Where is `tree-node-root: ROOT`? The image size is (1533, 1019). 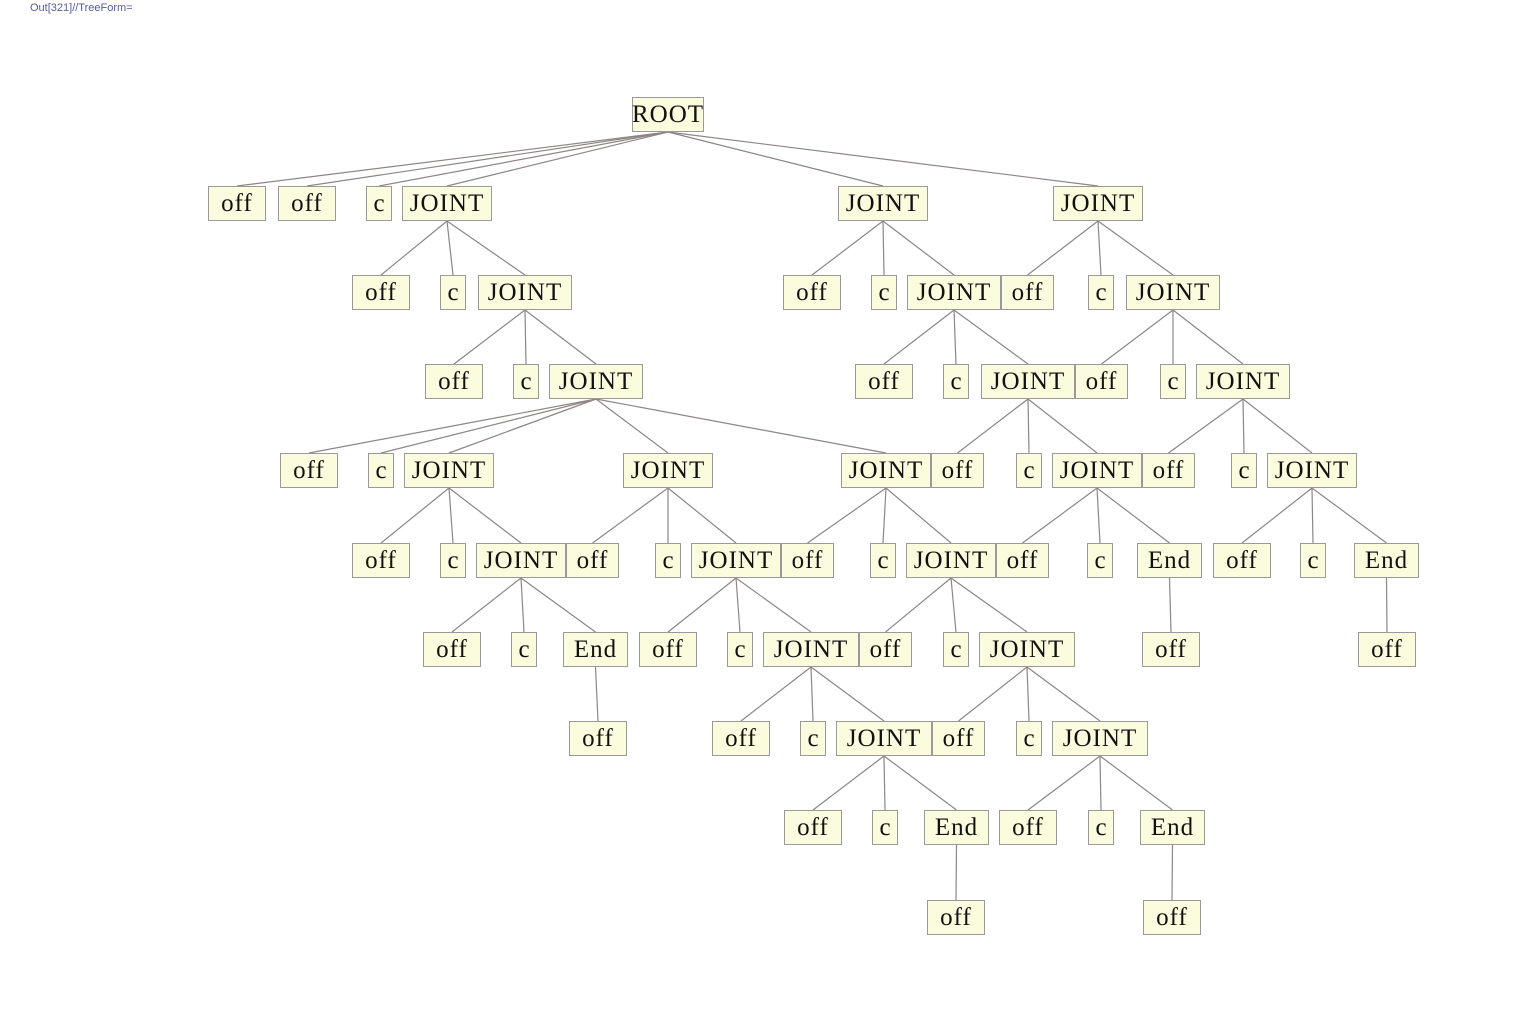
tree-node-root: ROOT is located at coordinates (668, 114).